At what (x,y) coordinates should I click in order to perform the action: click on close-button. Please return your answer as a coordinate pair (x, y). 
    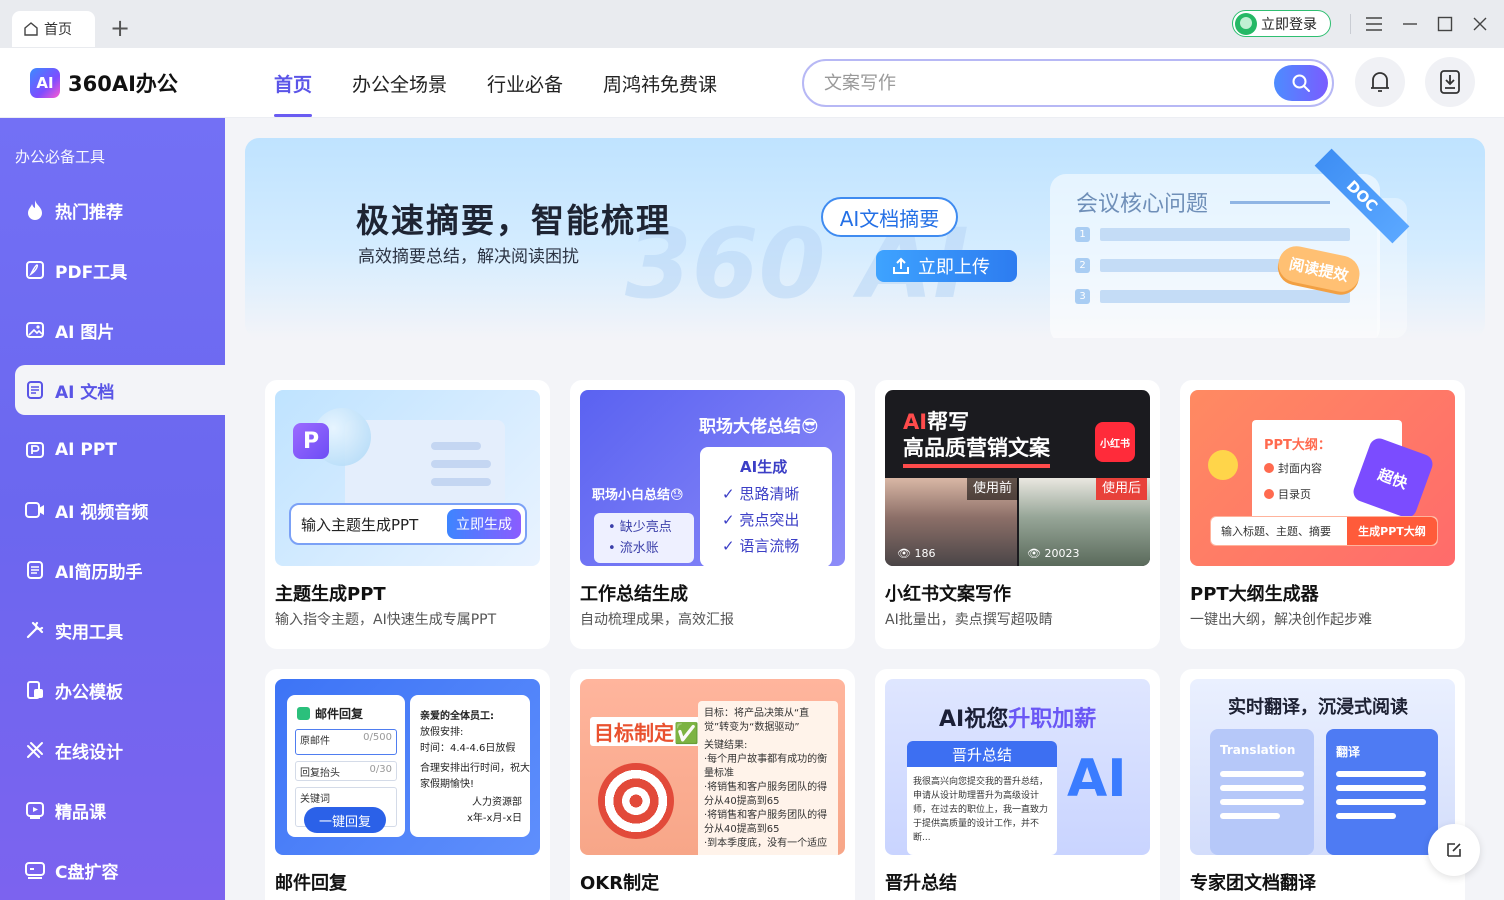
    Looking at the image, I should click on (1480, 24).